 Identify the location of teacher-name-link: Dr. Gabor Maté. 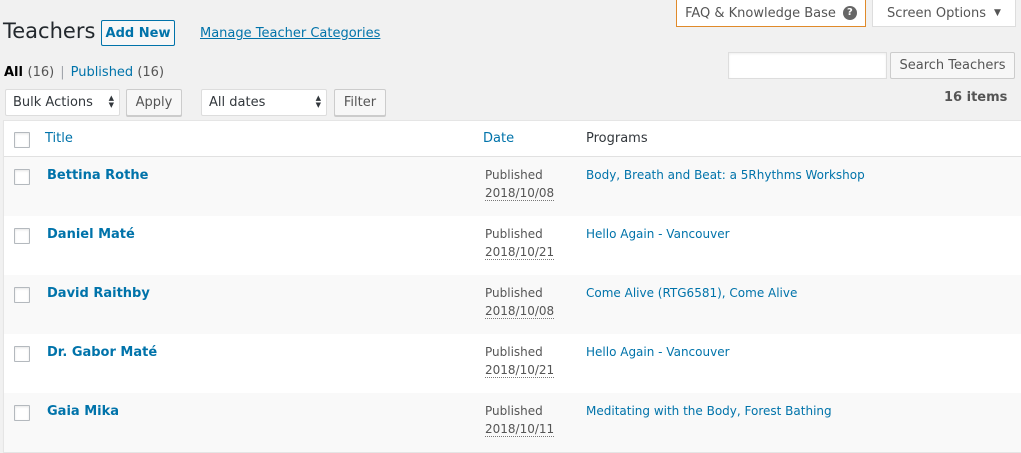
(102, 352).